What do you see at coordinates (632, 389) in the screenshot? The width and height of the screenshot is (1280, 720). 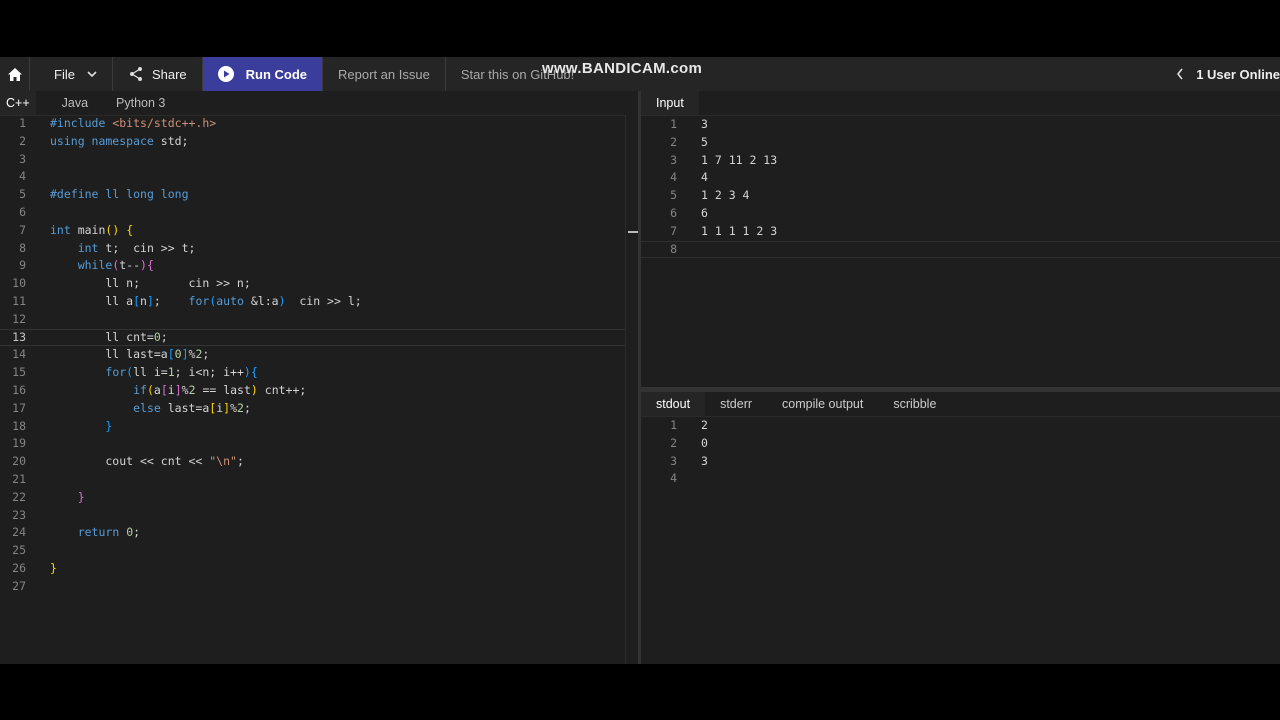 I see `editor-scrollbar` at bounding box center [632, 389].